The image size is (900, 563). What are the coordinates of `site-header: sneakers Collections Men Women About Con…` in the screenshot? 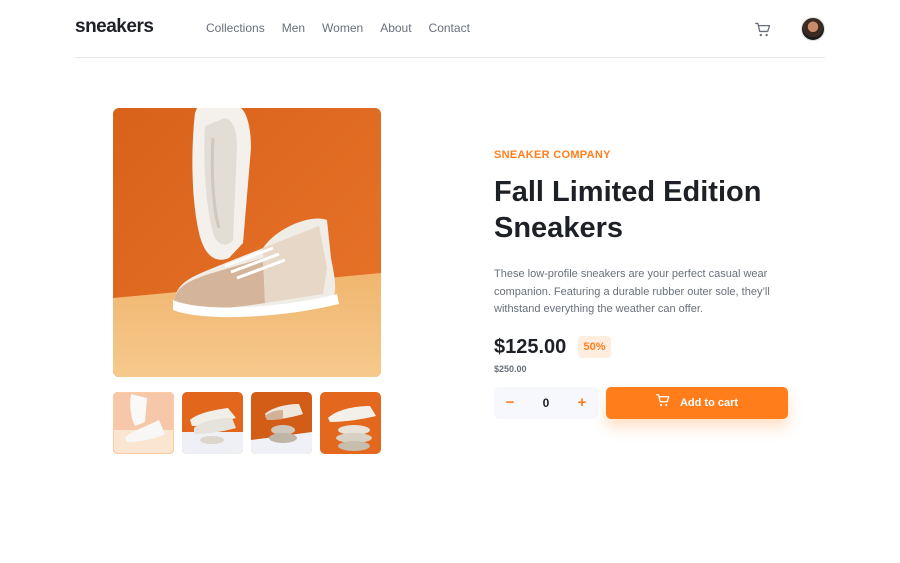 It's located at (450, 29).